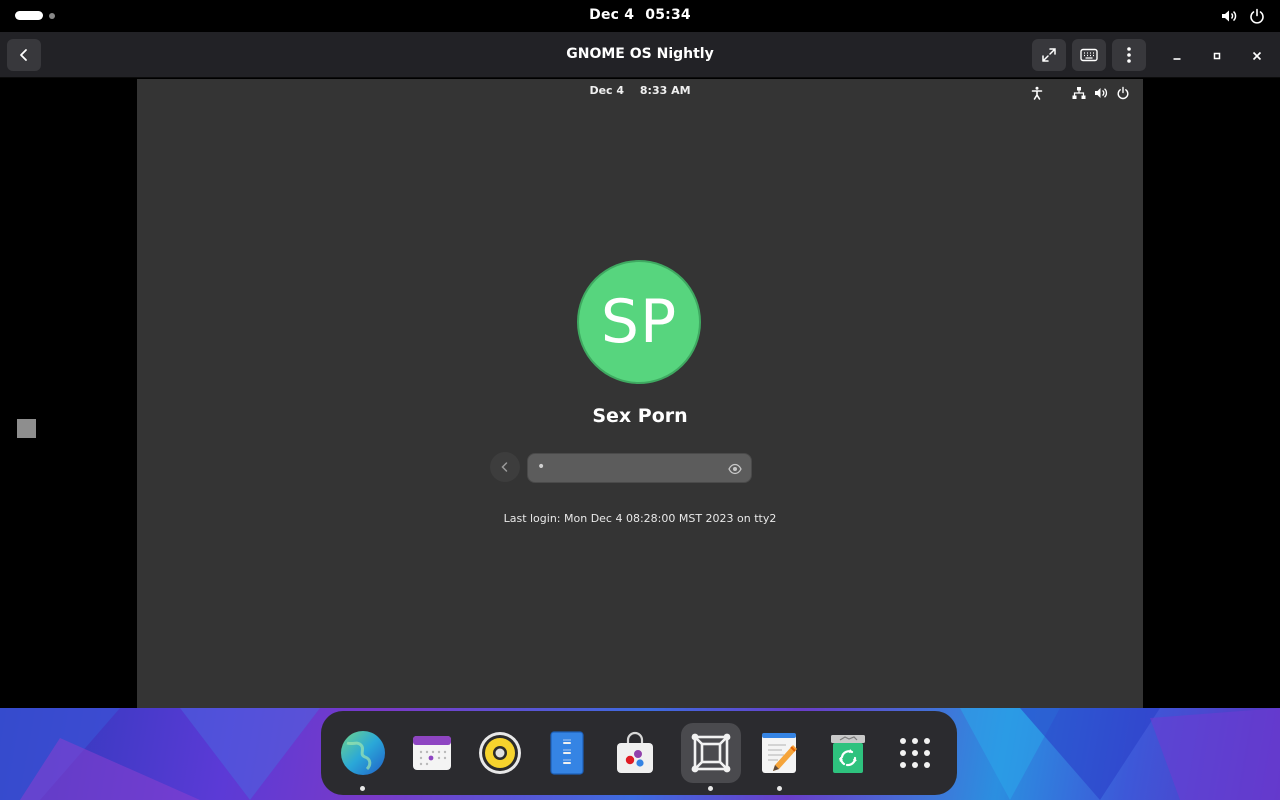 The height and width of the screenshot is (800, 1280). I want to click on dock-item-files, so click(567, 753).